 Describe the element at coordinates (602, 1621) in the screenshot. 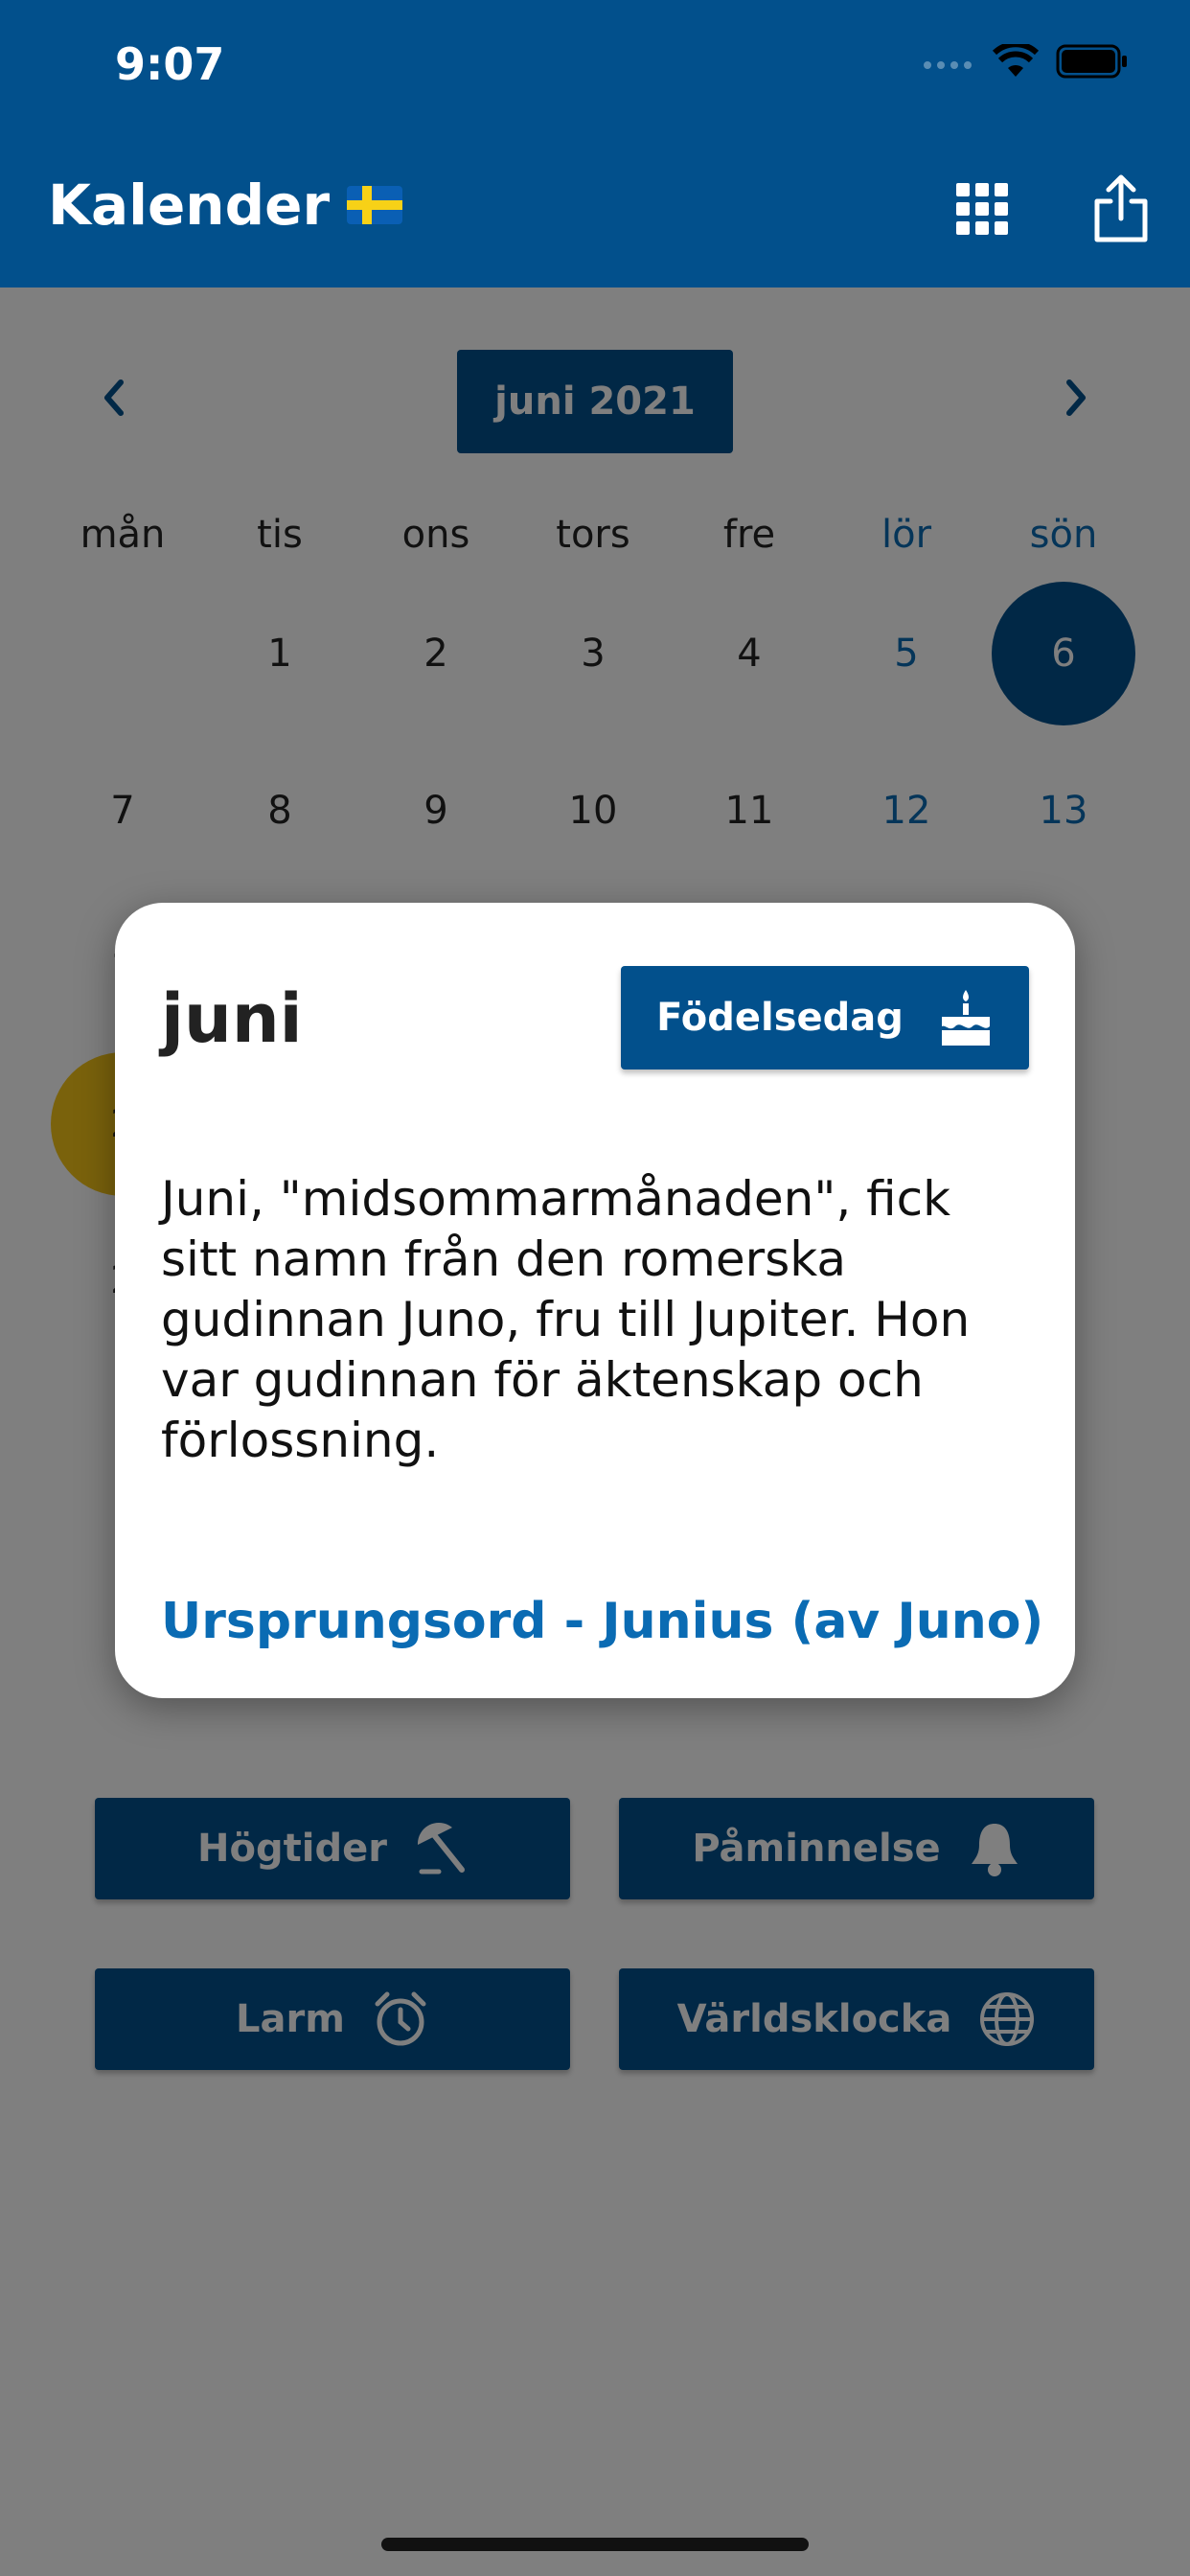

I see `origin-word-link: Ursprungsord - Junius (av Juno)` at that location.